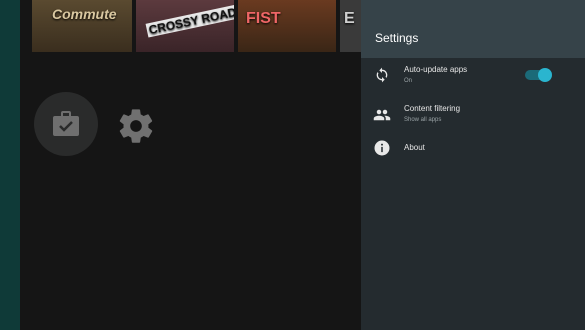 This screenshot has width=585, height=330. What do you see at coordinates (423, 120) in the screenshot?
I see `settings-item-sublabel: Show all apps` at bounding box center [423, 120].